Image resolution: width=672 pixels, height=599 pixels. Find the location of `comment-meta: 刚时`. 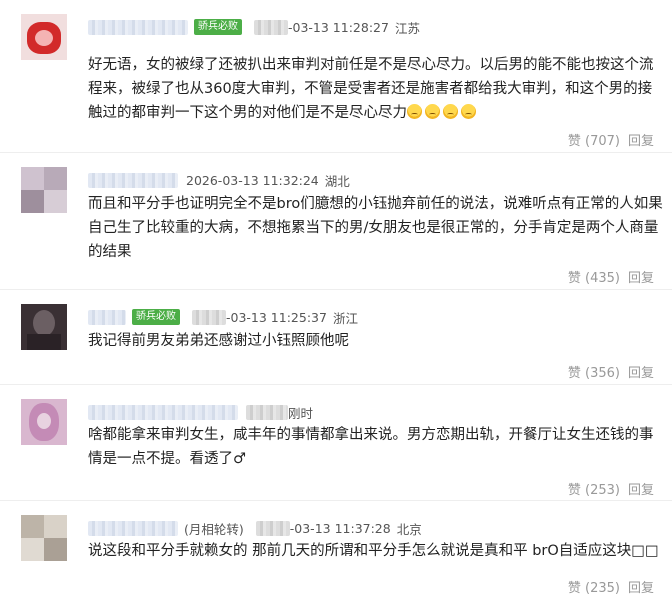

comment-meta: 刚时 is located at coordinates (200, 412).